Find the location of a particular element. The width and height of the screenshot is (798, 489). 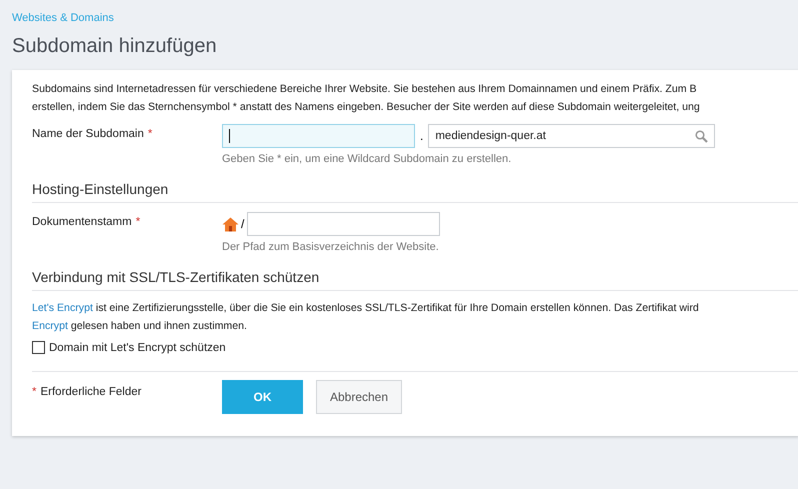

section-heading: Hosting-Einstellungen is located at coordinates (415, 192).